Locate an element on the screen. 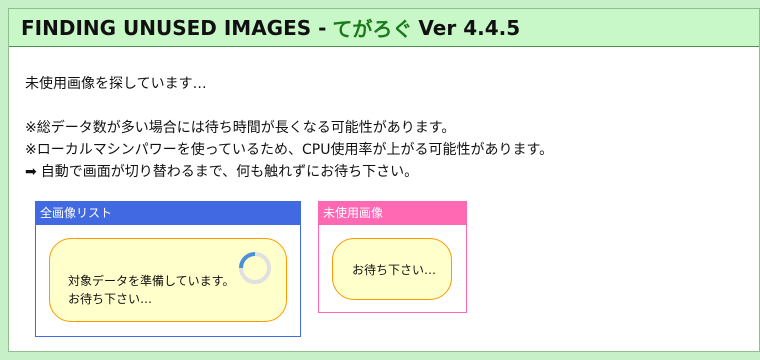  title-prefix: FINDING UNUSED IMAGES - is located at coordinates (174, 27).